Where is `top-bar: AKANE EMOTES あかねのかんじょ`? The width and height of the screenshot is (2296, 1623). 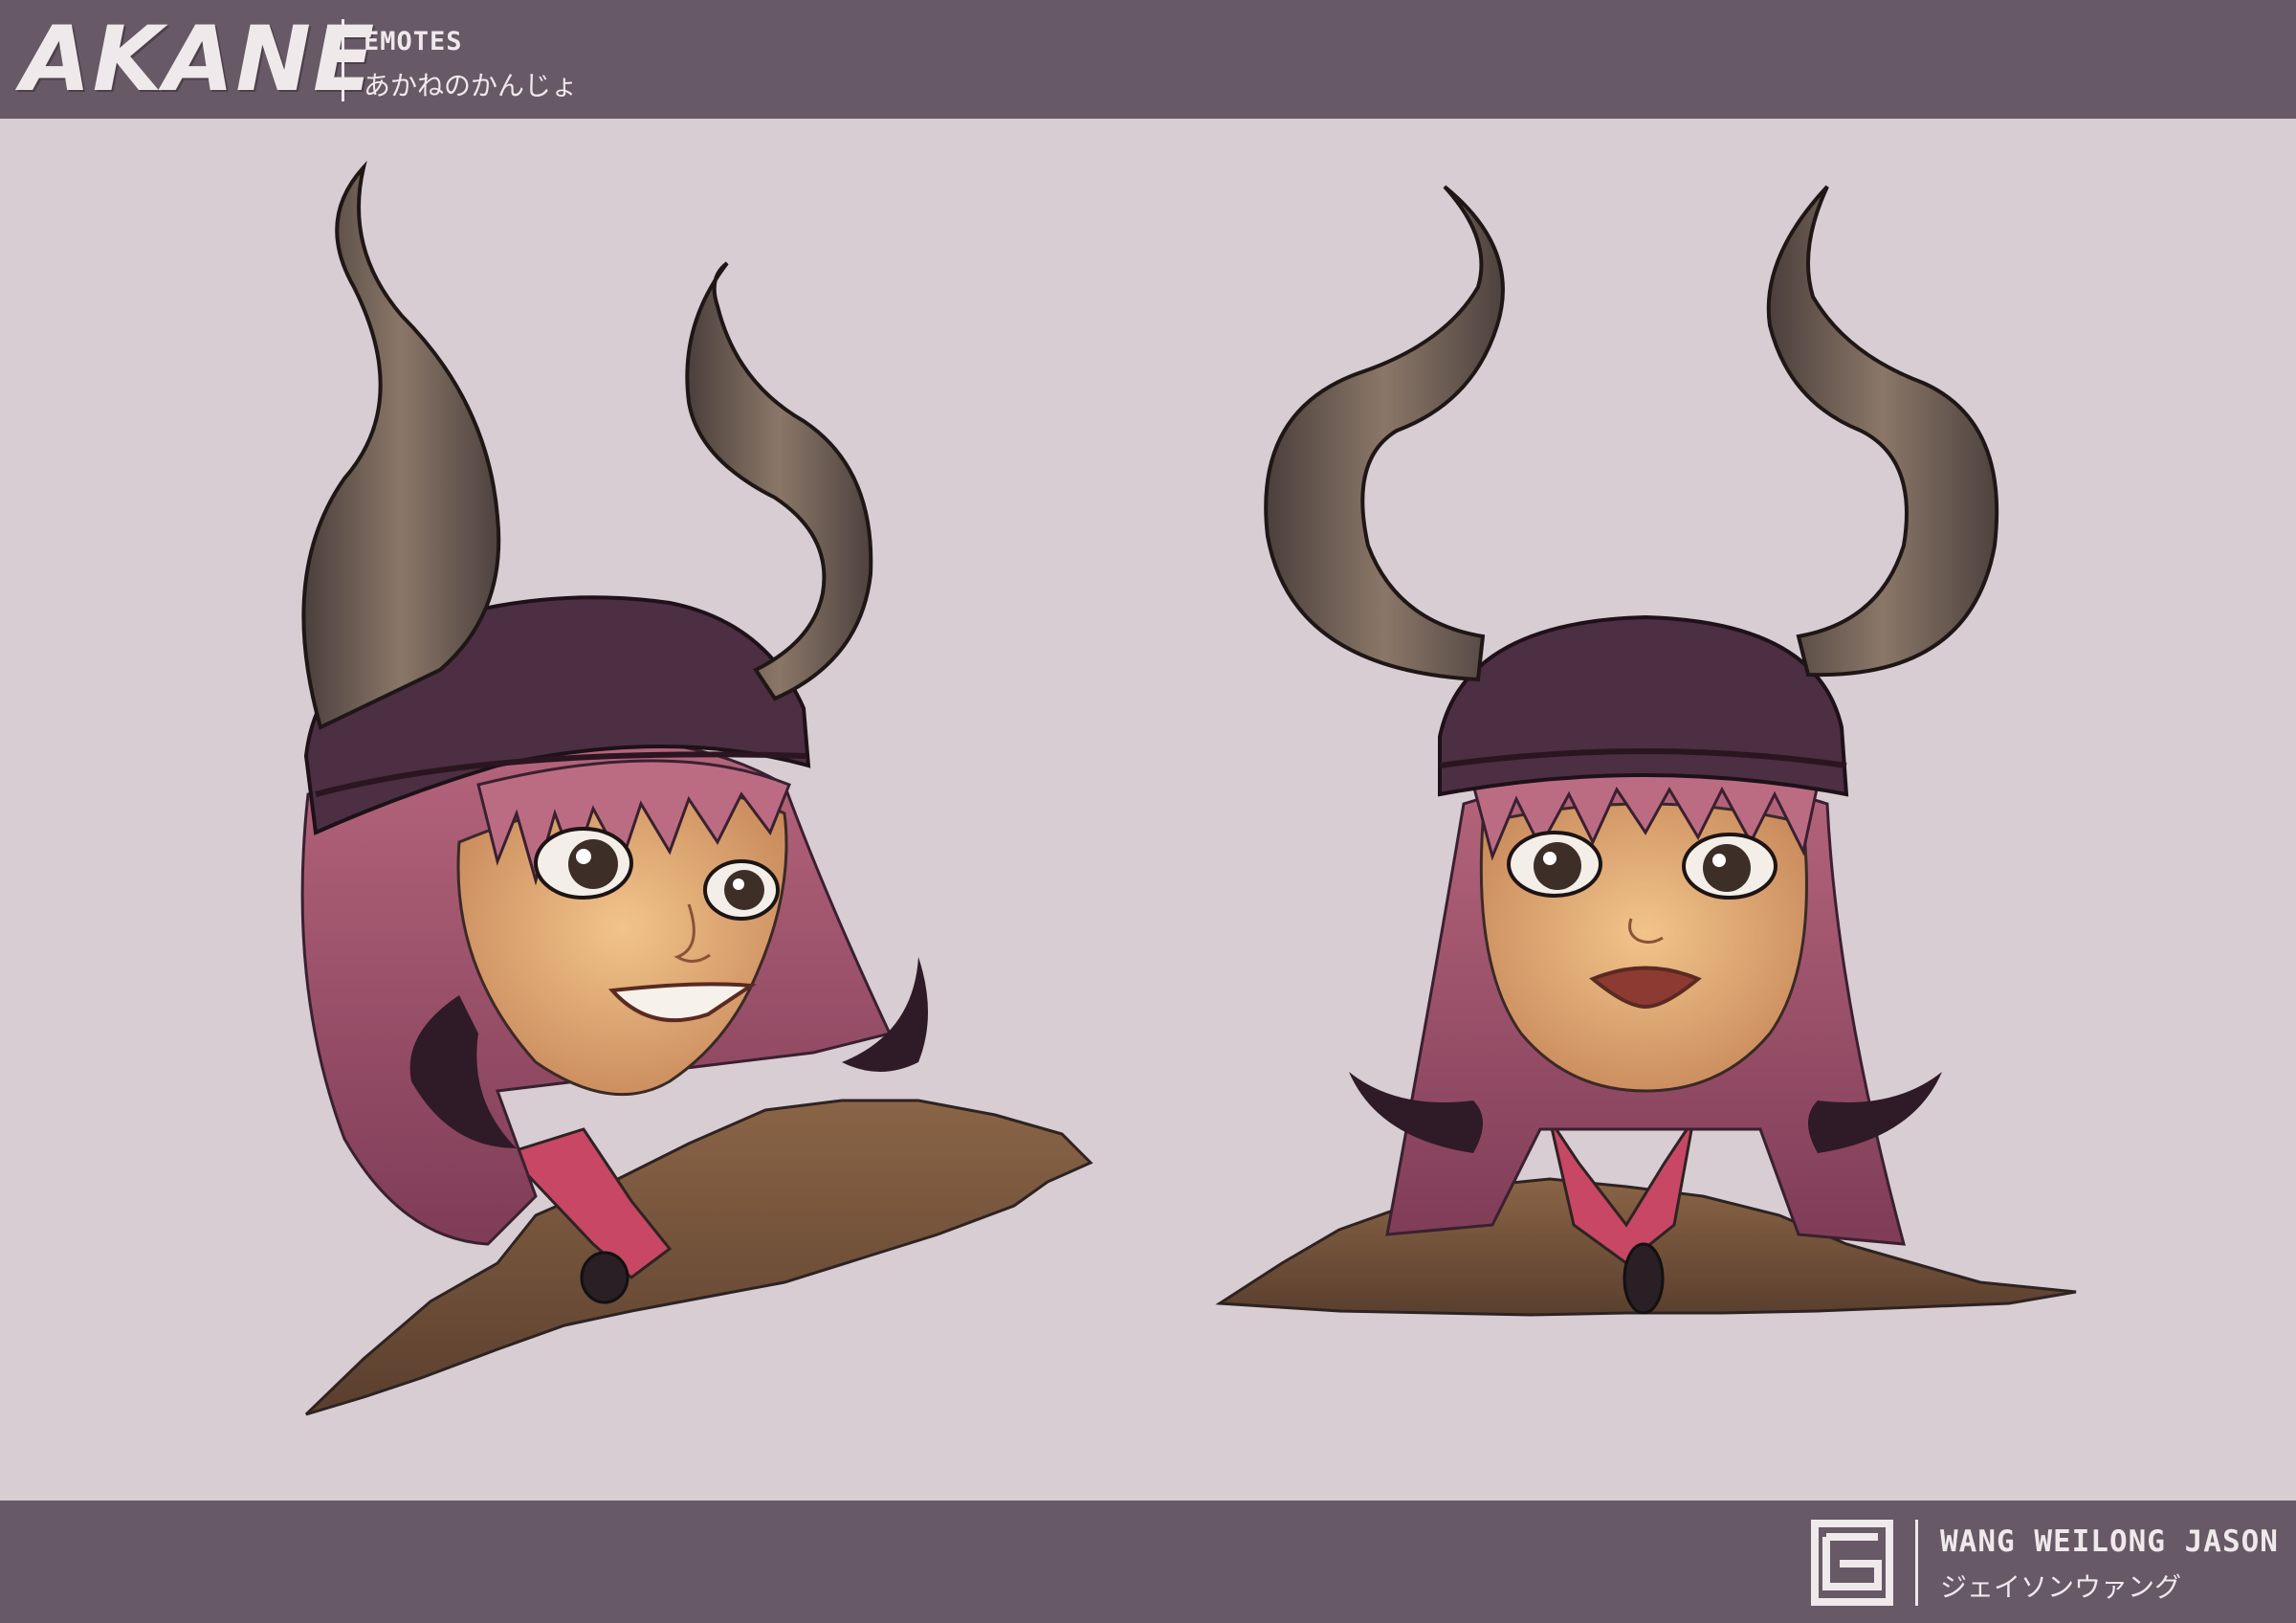
top-bar: AKANE EMOTES あかねのかんじょ is located at coordinates (1148, 59).